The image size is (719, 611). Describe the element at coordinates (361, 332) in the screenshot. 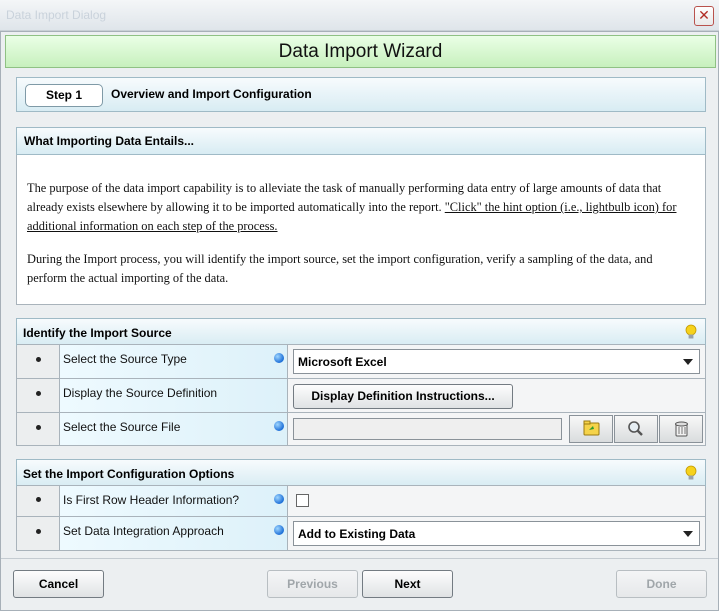

I see `import-source-heading: Identify the Import Source` at that location.